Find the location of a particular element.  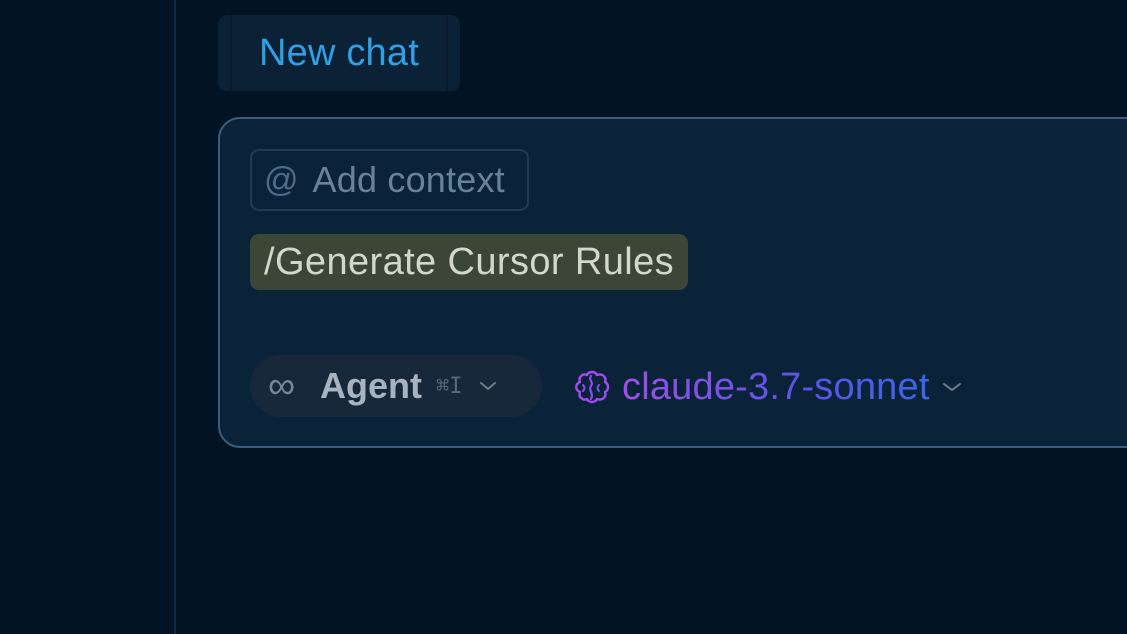

tab-new-chat-label: New chat is located at coordinates (338, 52).